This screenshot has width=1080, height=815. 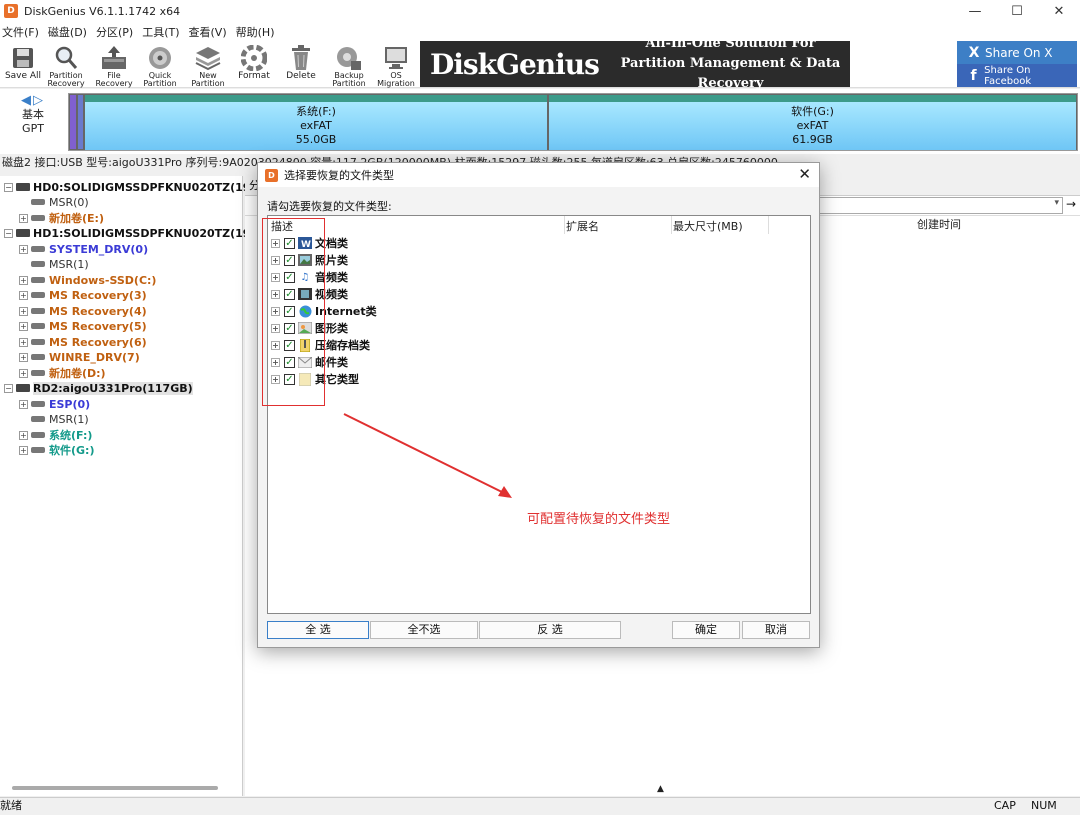 What do you see at coordinates (83, 295) in the screenshot?
I see `tree-partition-recovery3: + MS Recovery(3)` at bounding box center [83, 295].